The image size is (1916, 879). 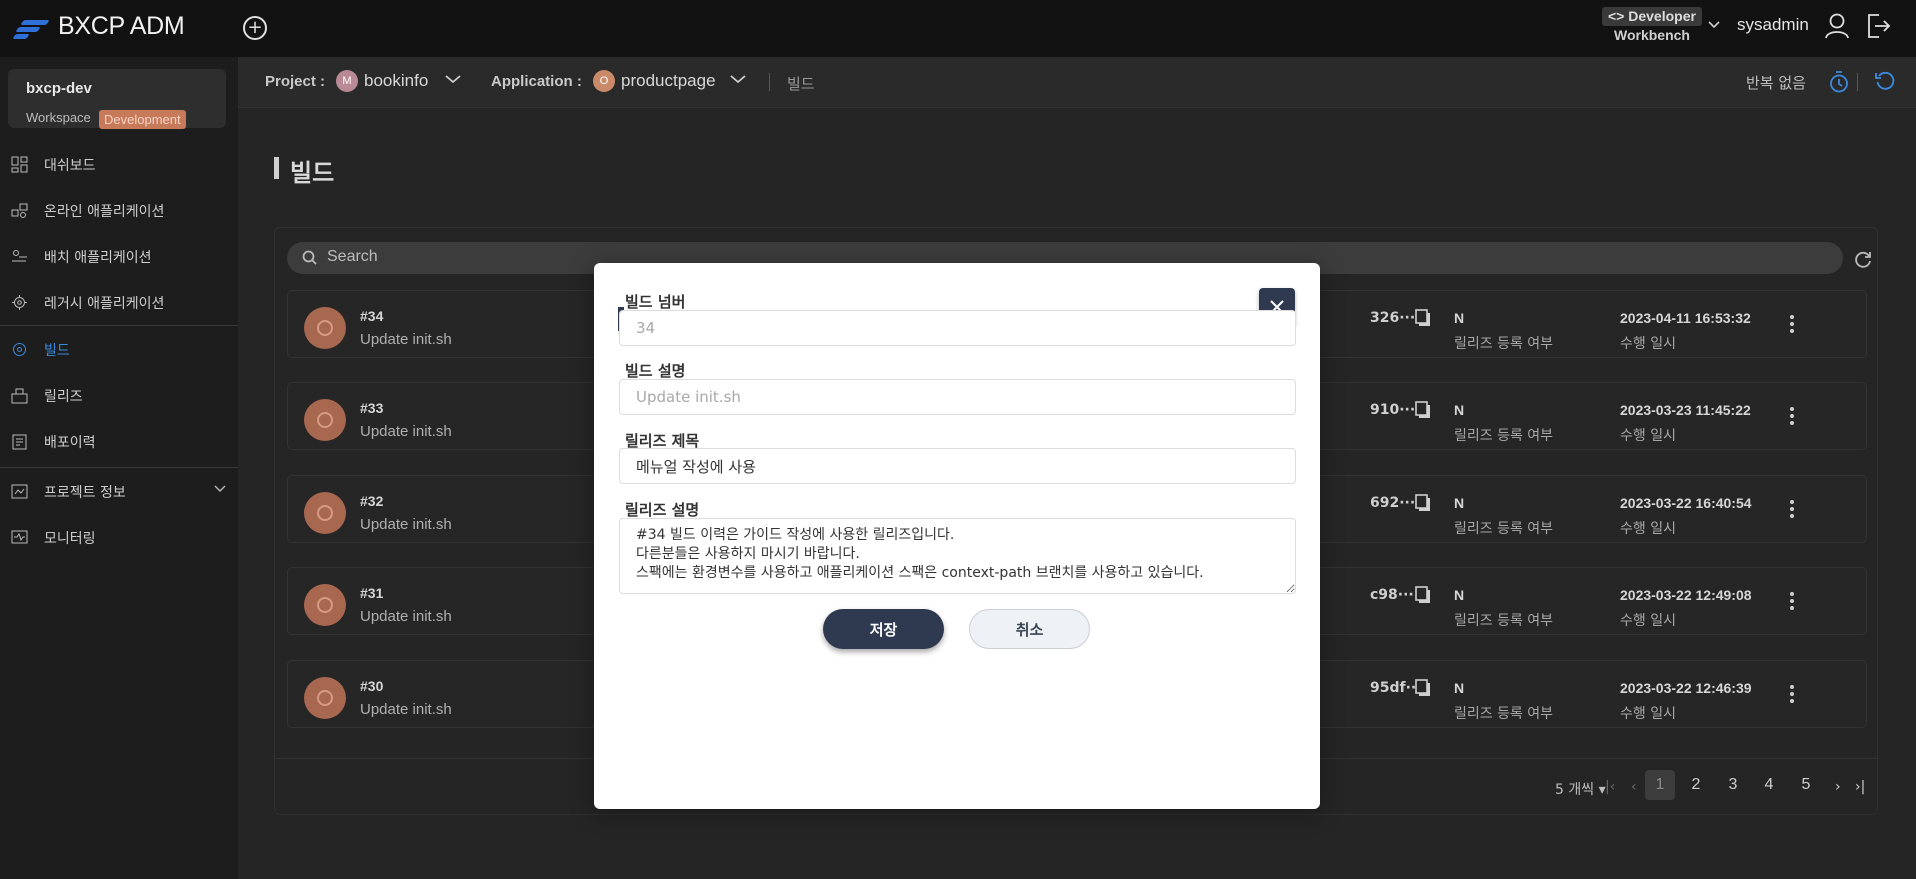 What do you see at coordinates (19, 164) in the screenshot?
I see `dashboard-icon` at bounding box center [19, 164].